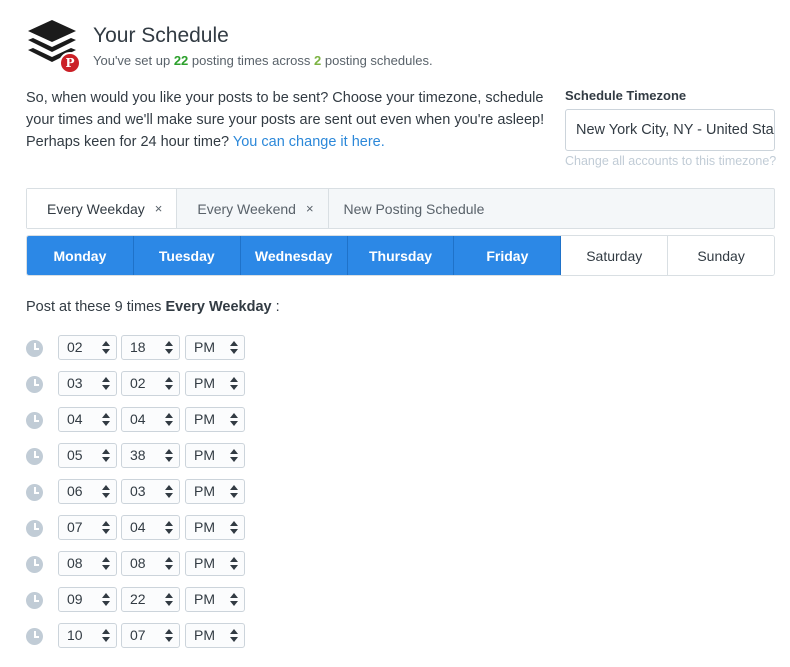 Image resolution: width=790 pixels, height=667 pixels. Describe the element at coordinates (294, 255) in the screenshot. I see `day-wednesday: Wednesday` at that location.